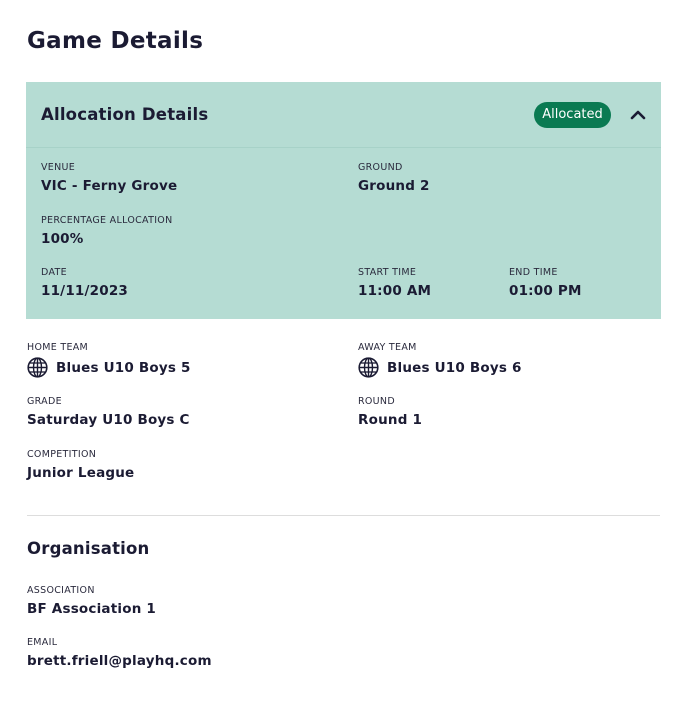  Describe the element at coordinates (108, 420) in the screenshot. I see `grade-value: Saturday U10 Boys C` at that location.